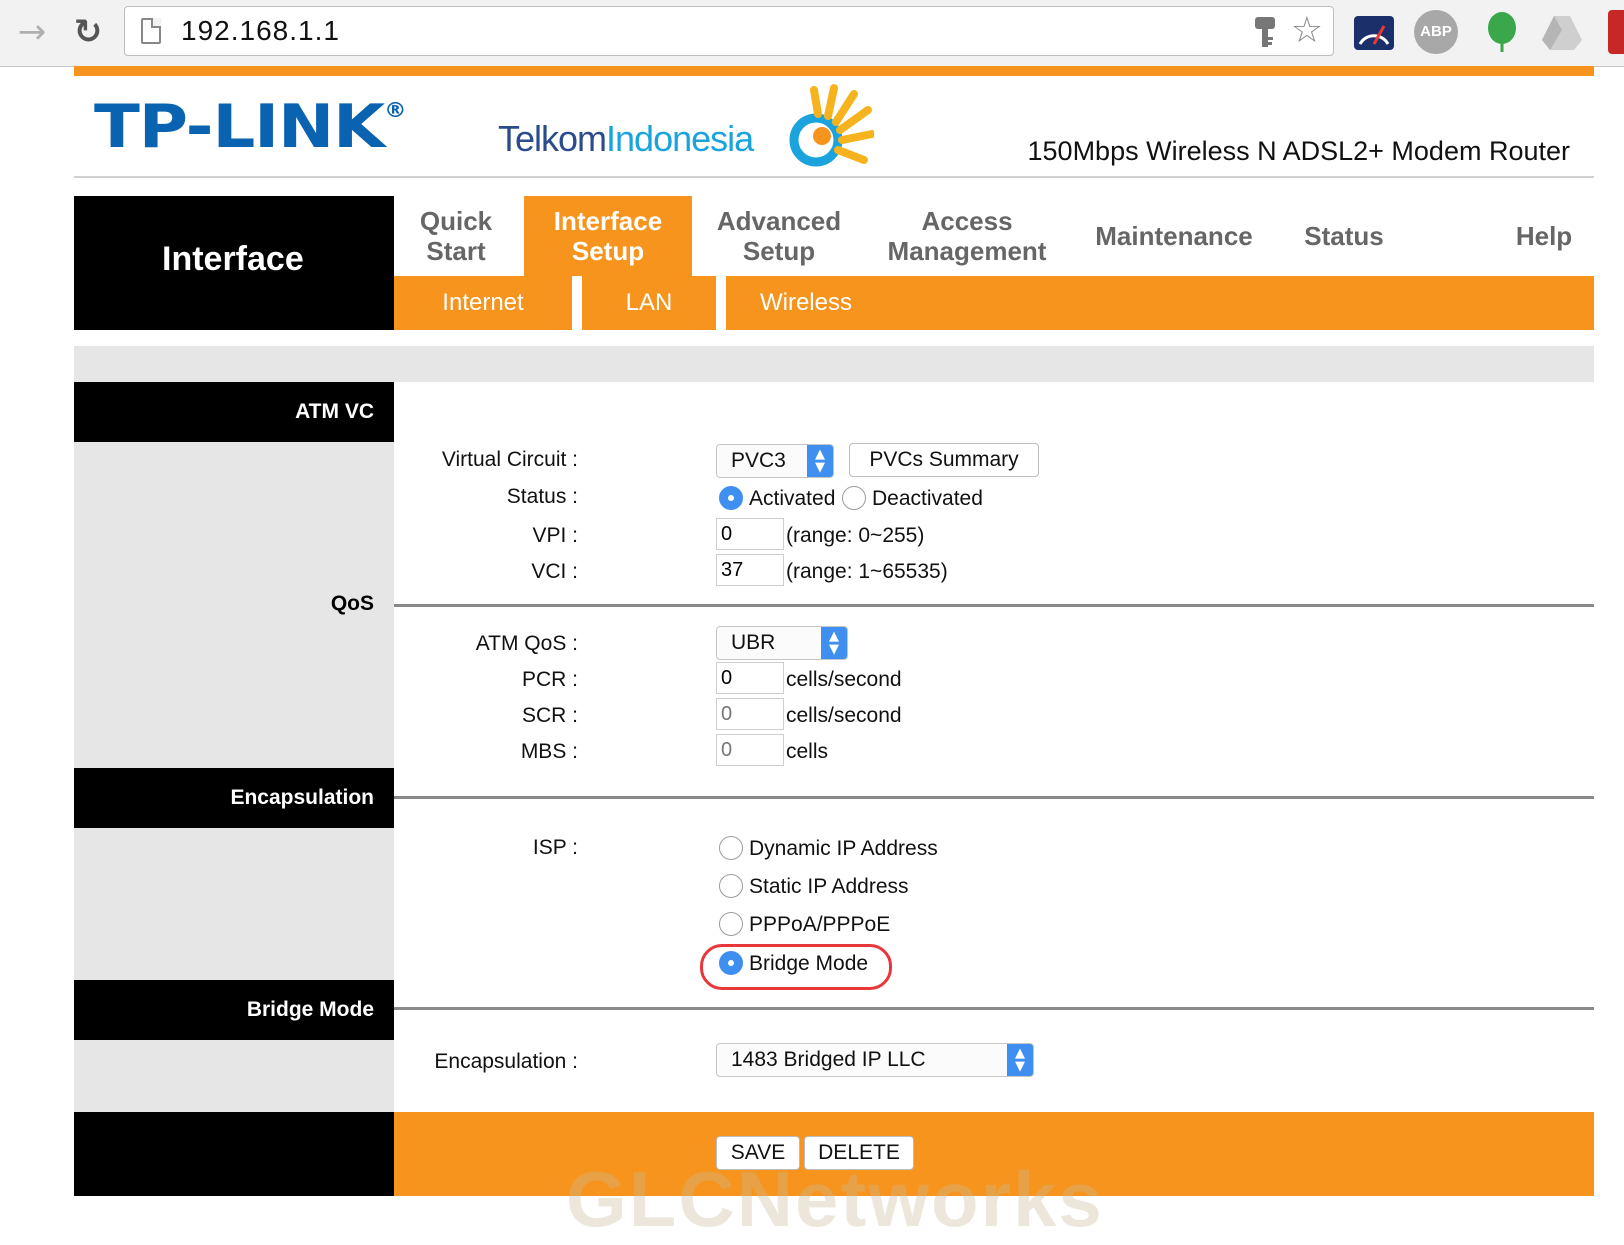 This screenshot has height=1245, width=1624. I want to click on speedtest-icon, so click(1374, 32).